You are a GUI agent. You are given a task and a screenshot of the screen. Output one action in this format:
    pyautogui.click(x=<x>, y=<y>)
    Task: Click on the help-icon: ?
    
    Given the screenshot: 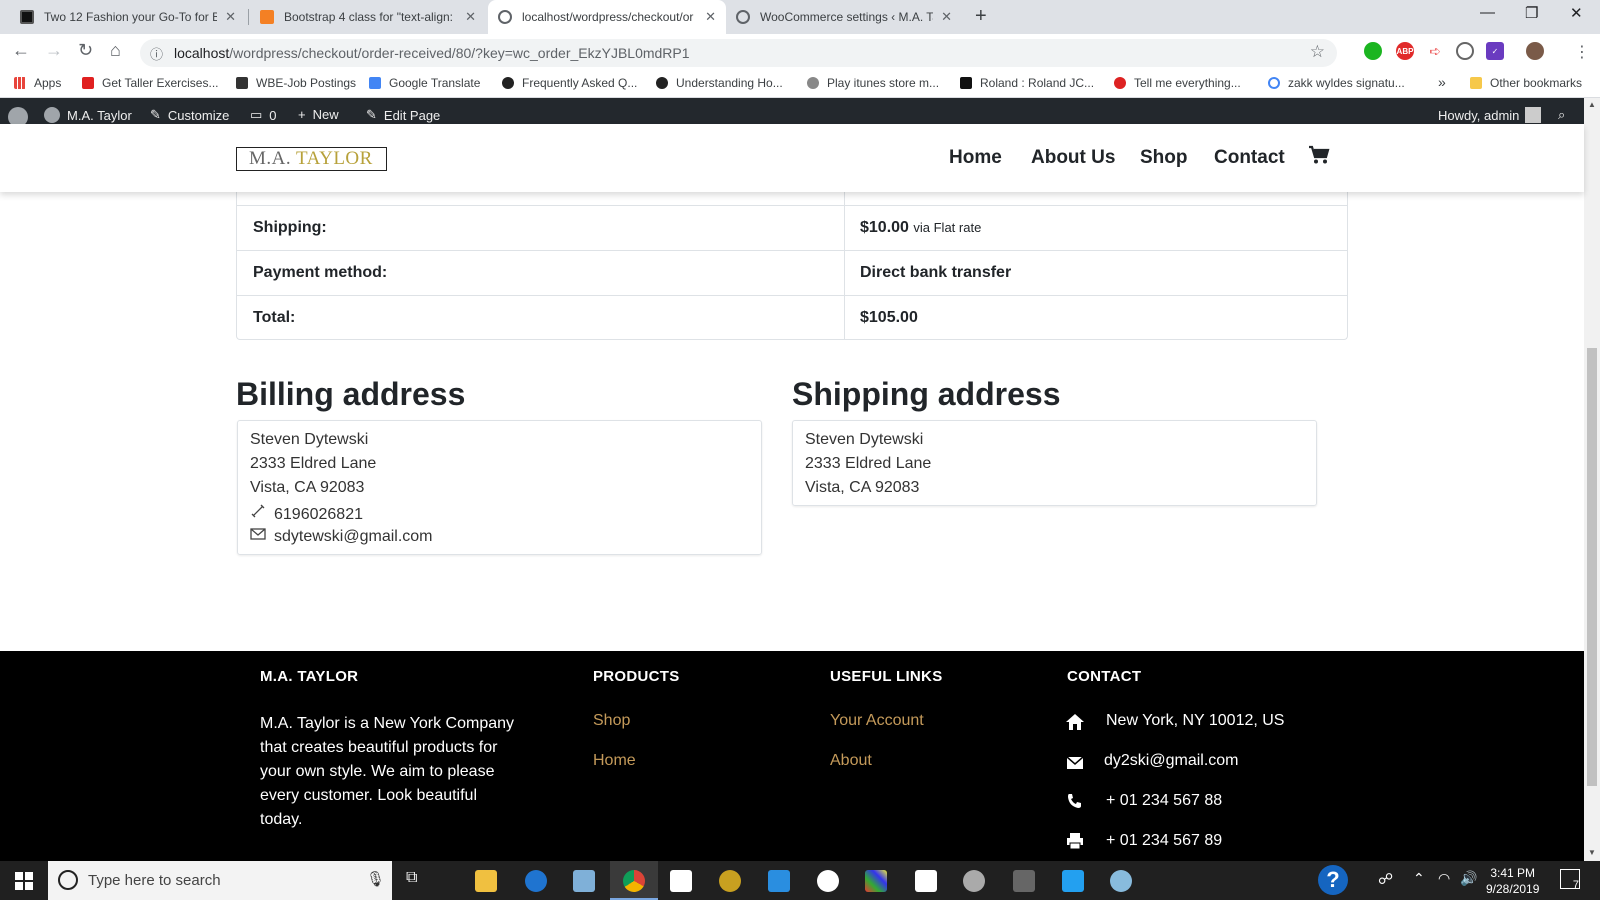 What is the action you would take?
    pyautogui.click(x=1333, y=880)
    